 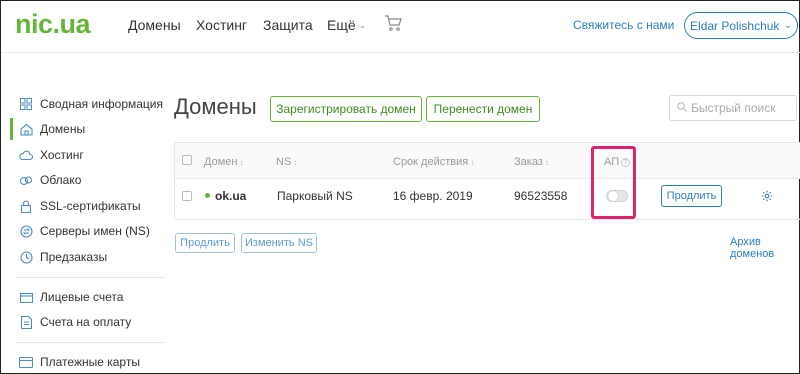 What do you see at coordinates (223, 162) in the screenshot?
I see `column-header-domain: Домен ↕` at bounding box center [223, 162].